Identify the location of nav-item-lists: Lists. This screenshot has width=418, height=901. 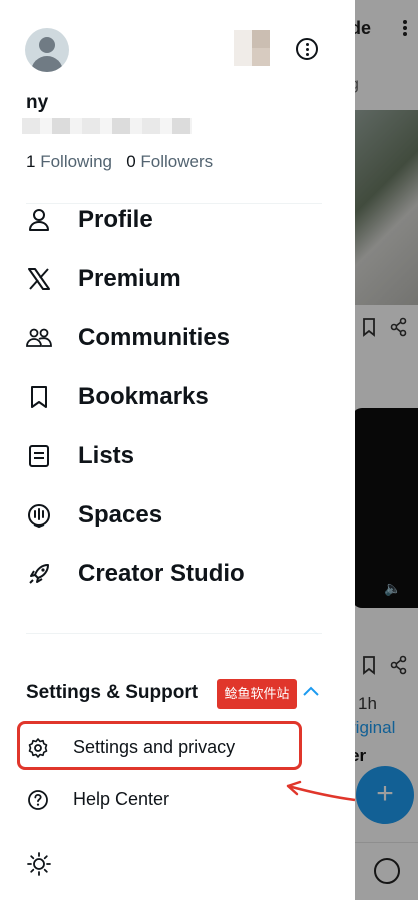
(177, 456).